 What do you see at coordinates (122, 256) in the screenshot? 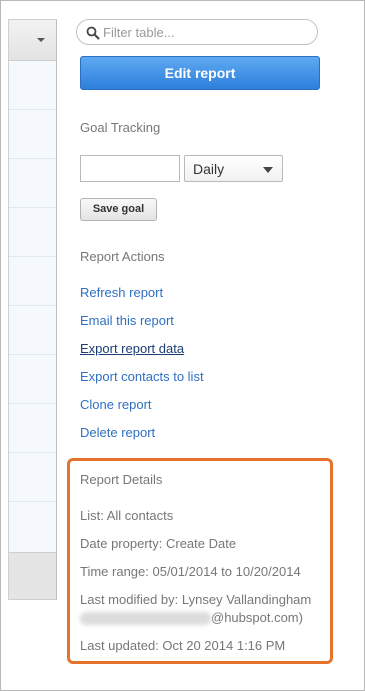
I see `report-actions-title: Report Actions` at bounding box center [122, 256].